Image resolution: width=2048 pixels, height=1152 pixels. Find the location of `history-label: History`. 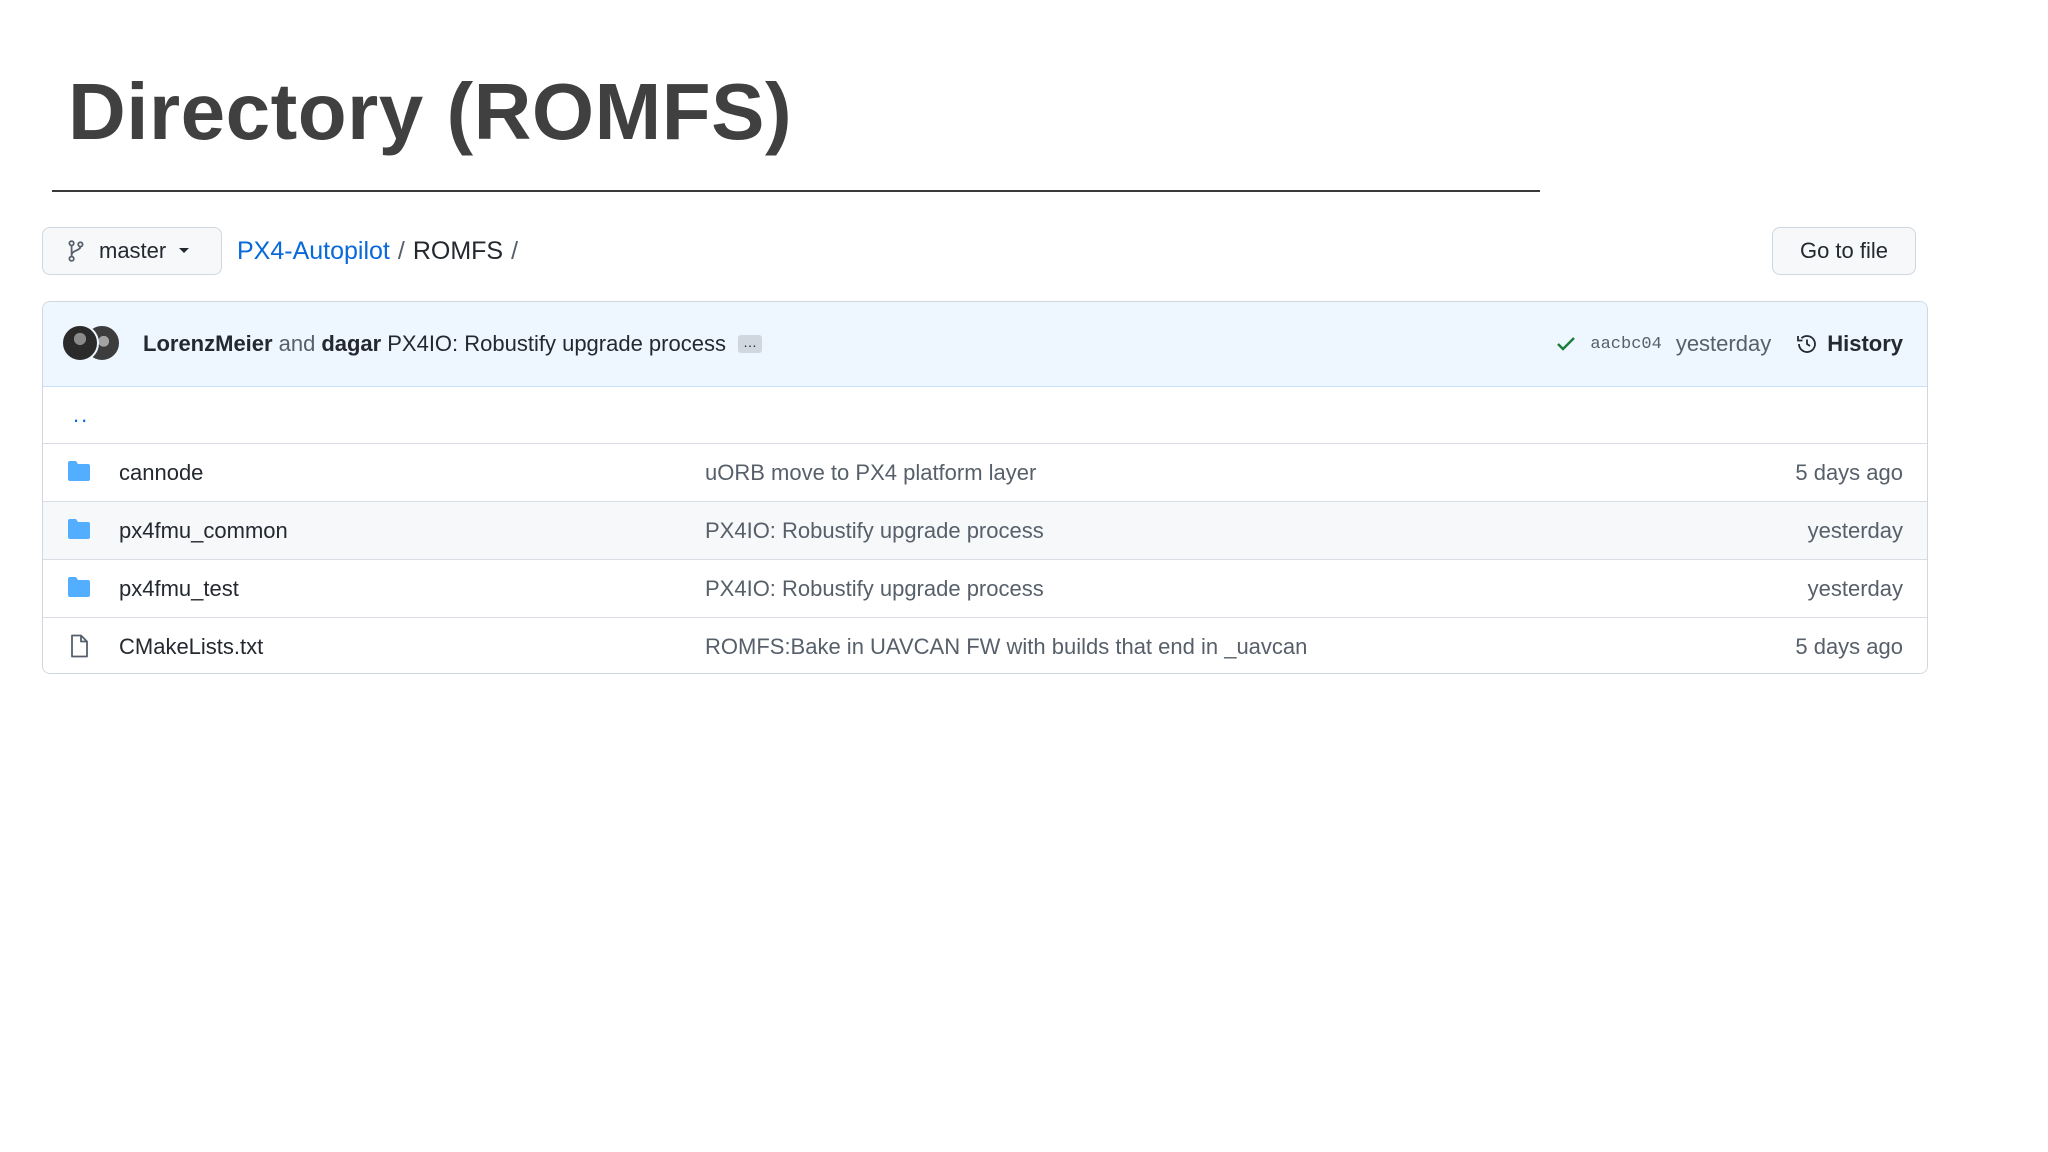

history-label: History is located at coordinates (1865, 343).